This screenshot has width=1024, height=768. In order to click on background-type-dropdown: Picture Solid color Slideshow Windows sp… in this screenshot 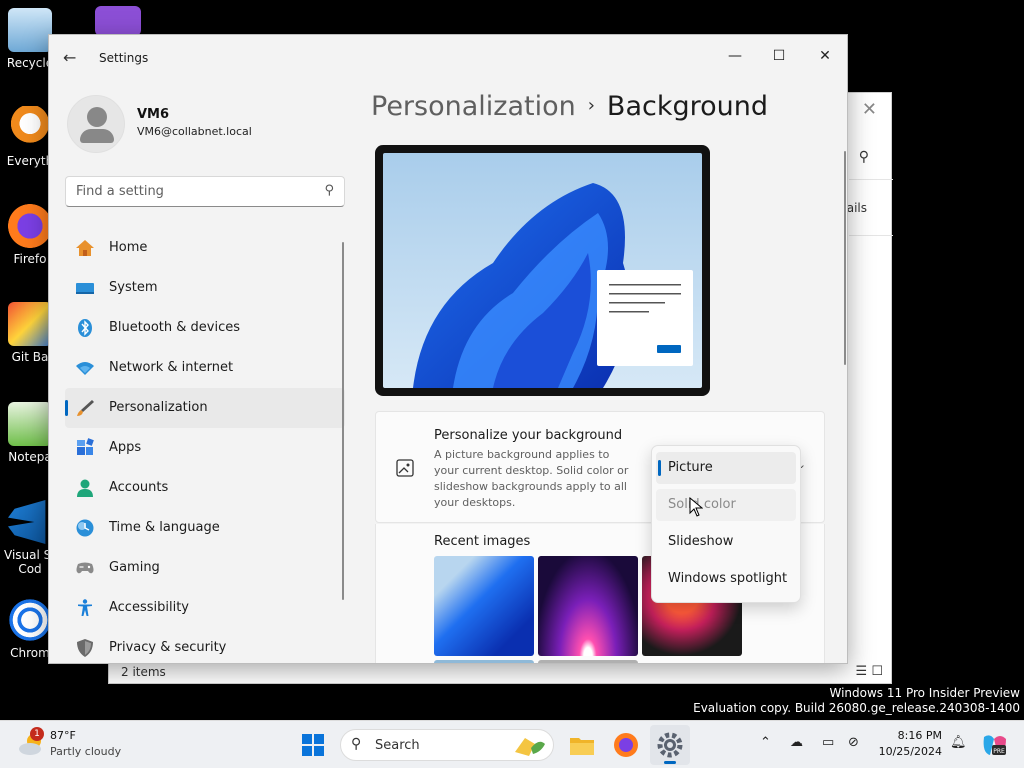, I will do `click(726, 524)`.